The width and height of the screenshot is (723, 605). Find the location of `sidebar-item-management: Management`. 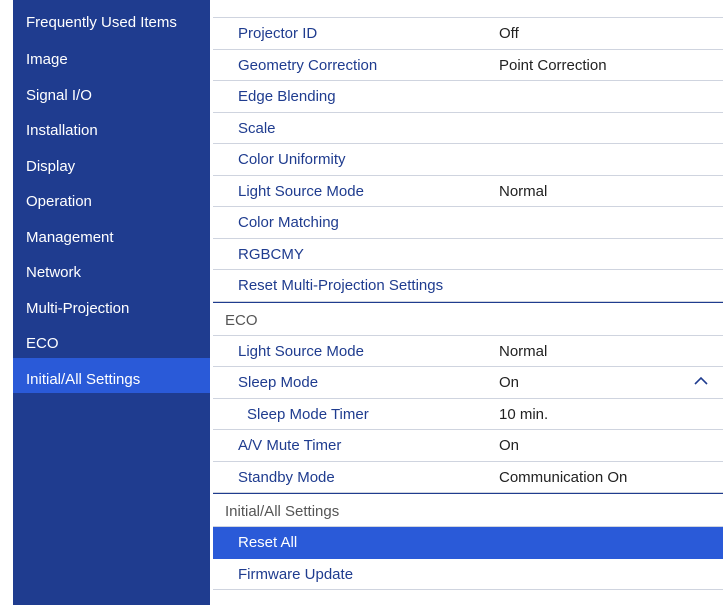

sidebar-item-management: Management is located at coordinates (111, 234).